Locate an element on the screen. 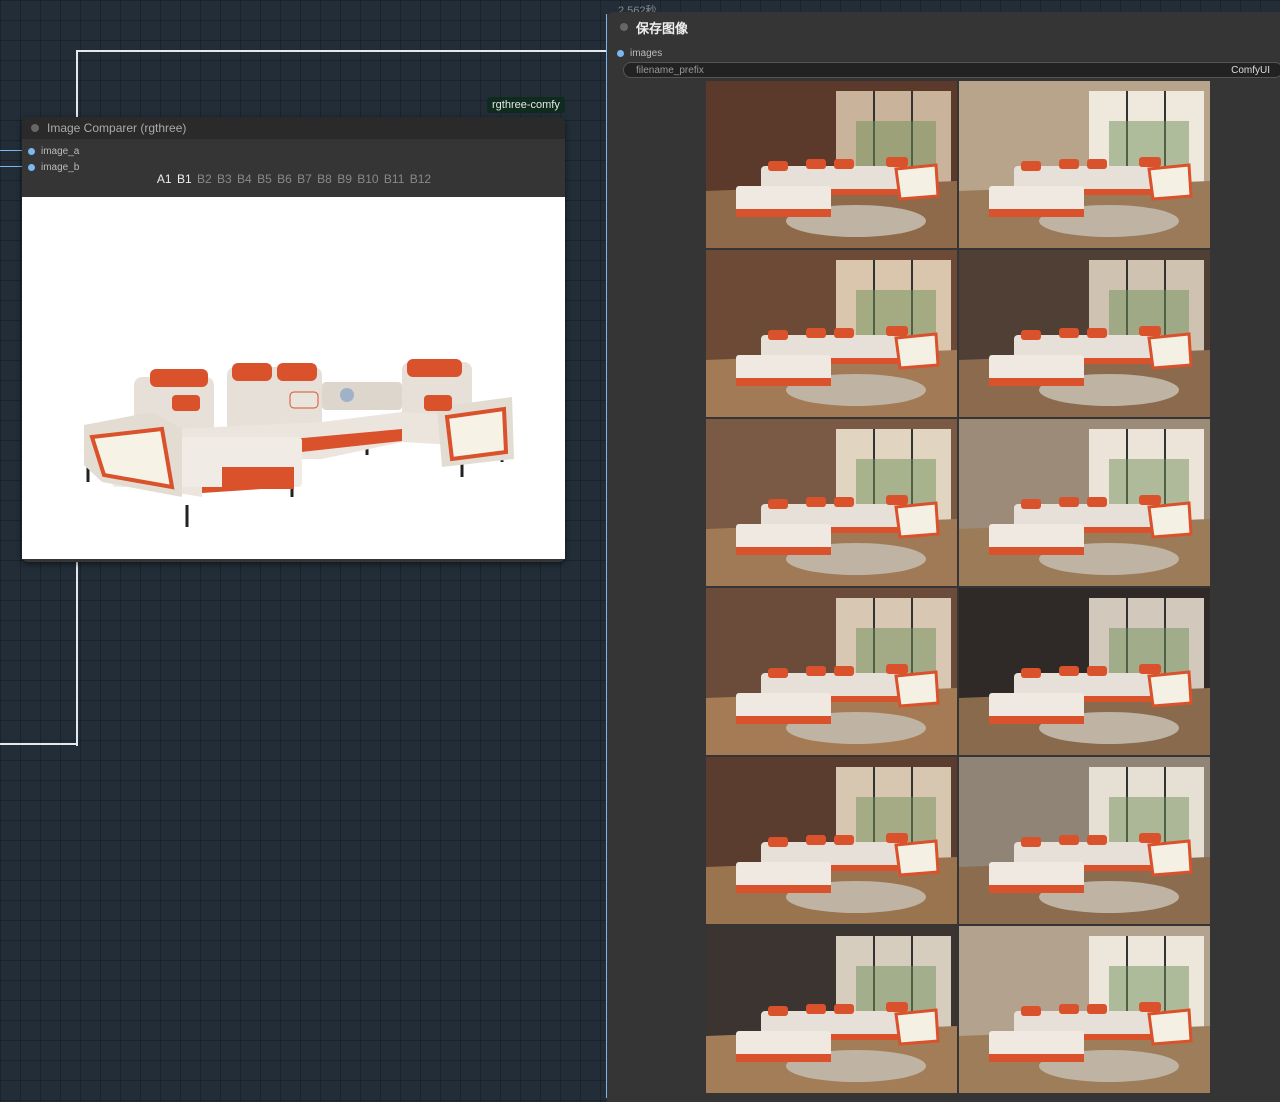  selector-b2: B2 is located at coordinates (204, 179).